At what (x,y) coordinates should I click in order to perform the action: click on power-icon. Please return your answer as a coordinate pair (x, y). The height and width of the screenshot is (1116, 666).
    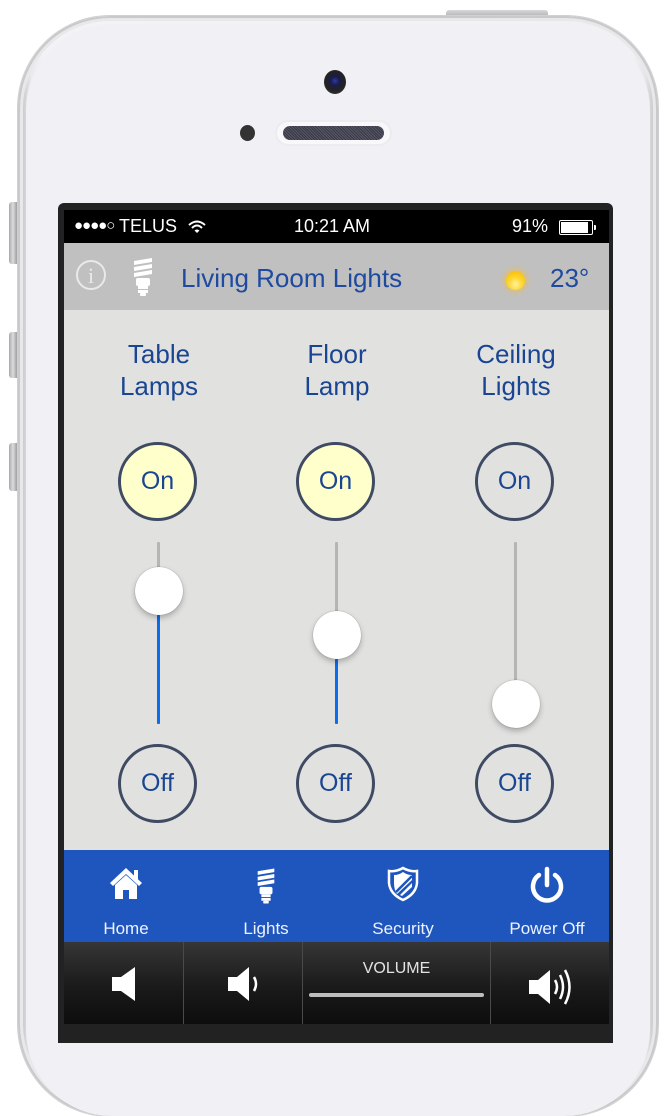
    Looking at the image, I should click on (547, 884).